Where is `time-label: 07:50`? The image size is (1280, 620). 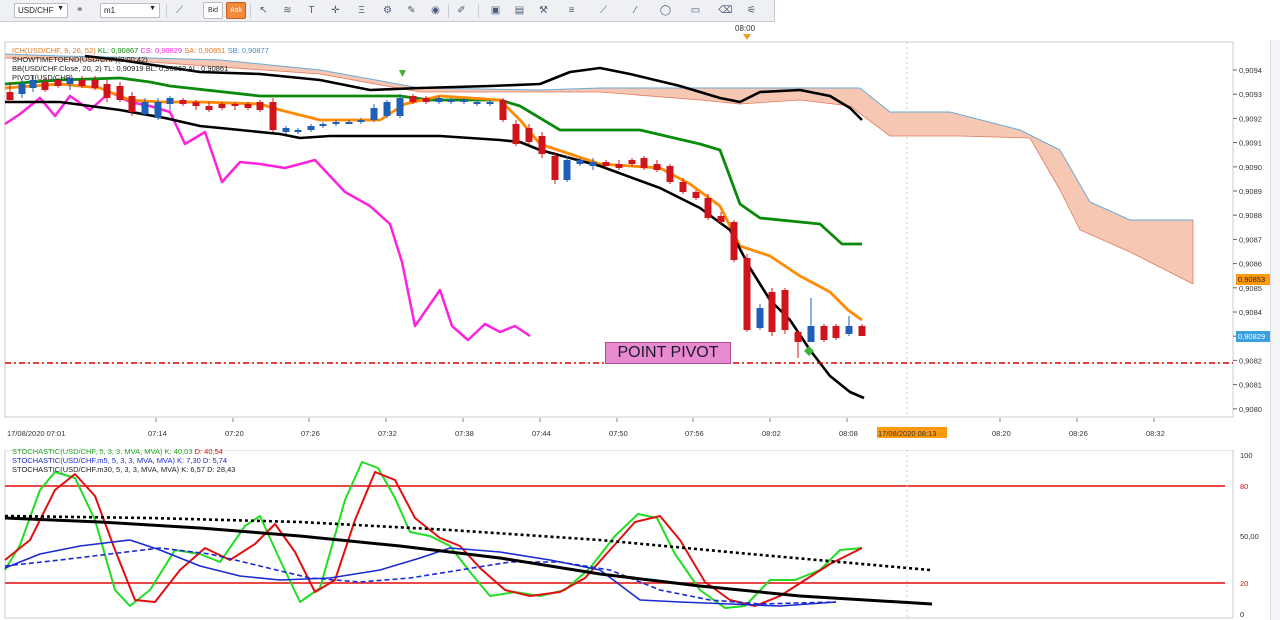 time-label: 07:50 is located at coordinates (618, 433).